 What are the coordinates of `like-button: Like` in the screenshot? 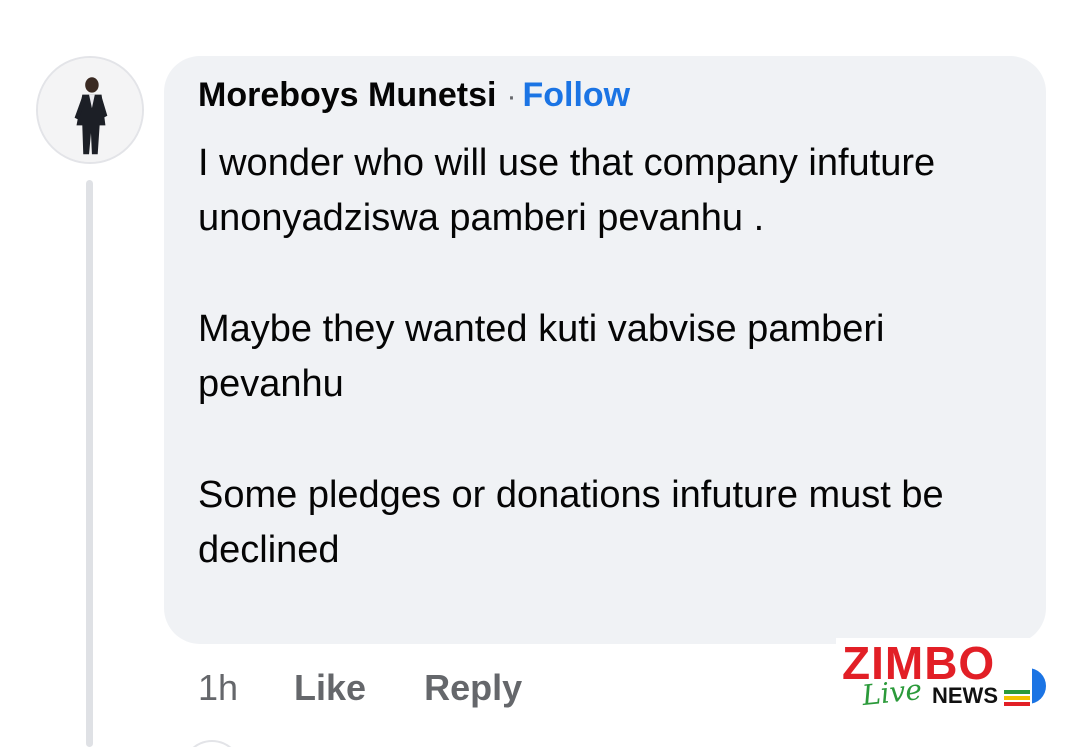 It's located at (330, 688).